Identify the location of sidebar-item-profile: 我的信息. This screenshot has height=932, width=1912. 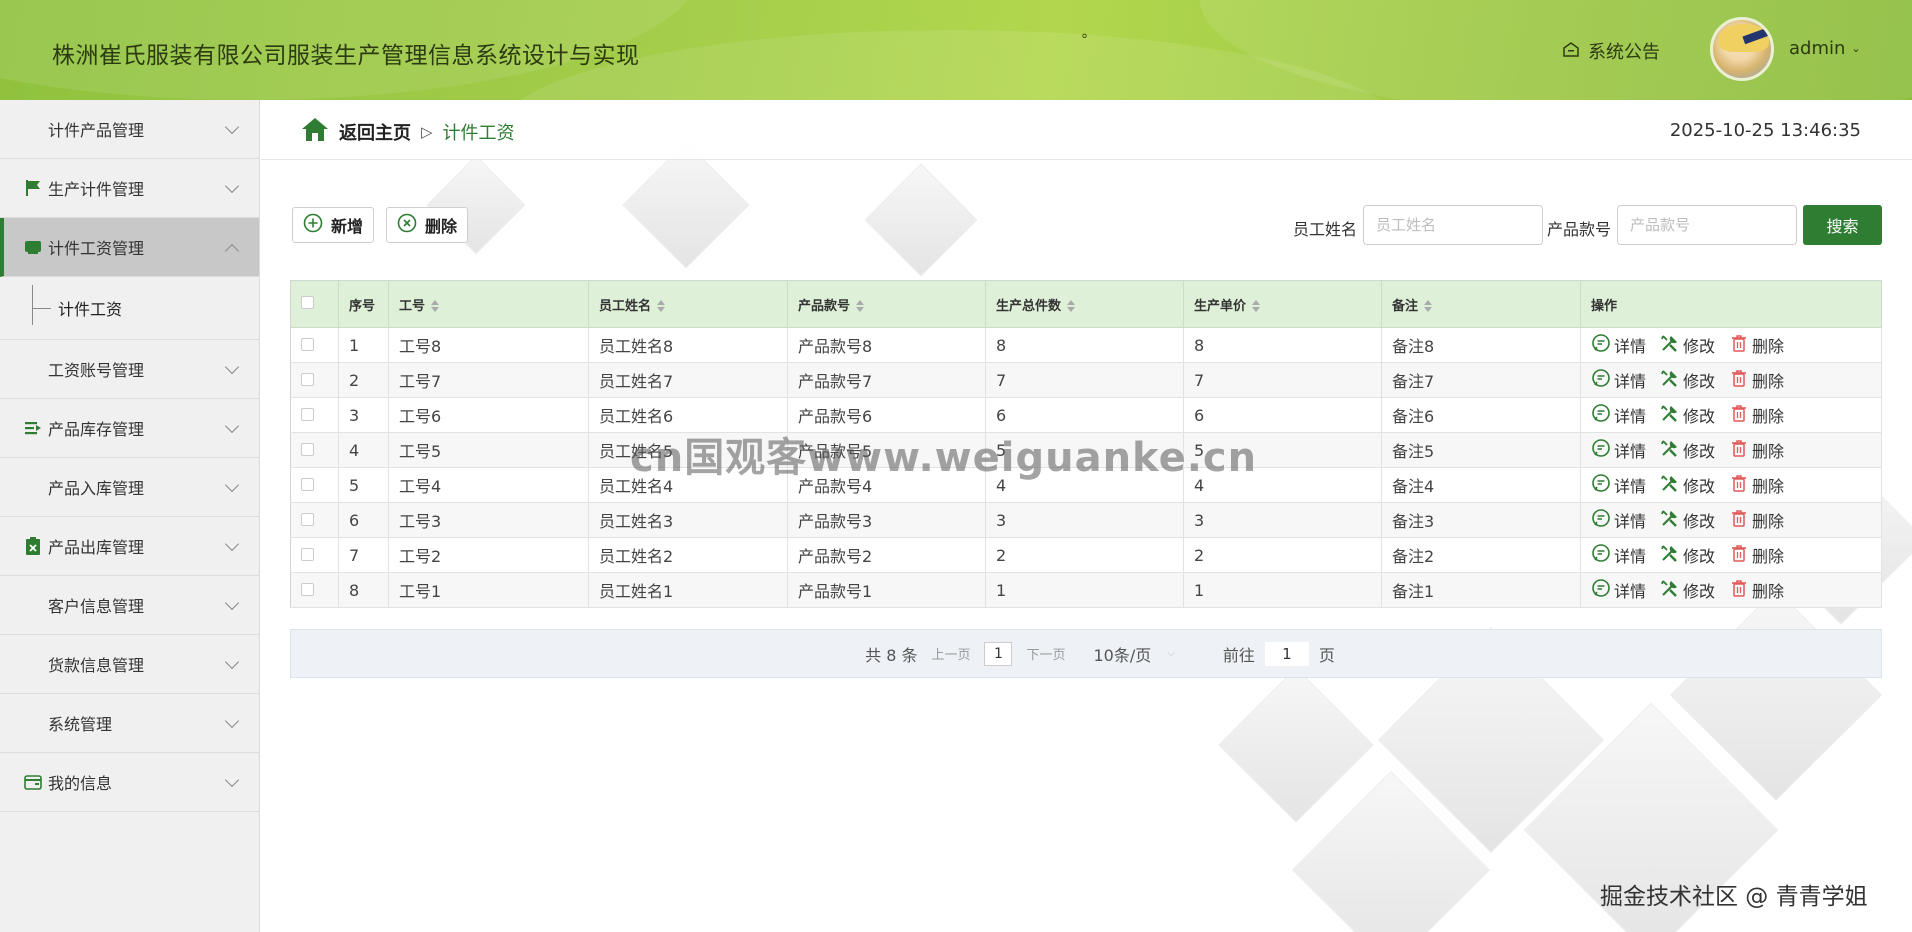
(129, 782).